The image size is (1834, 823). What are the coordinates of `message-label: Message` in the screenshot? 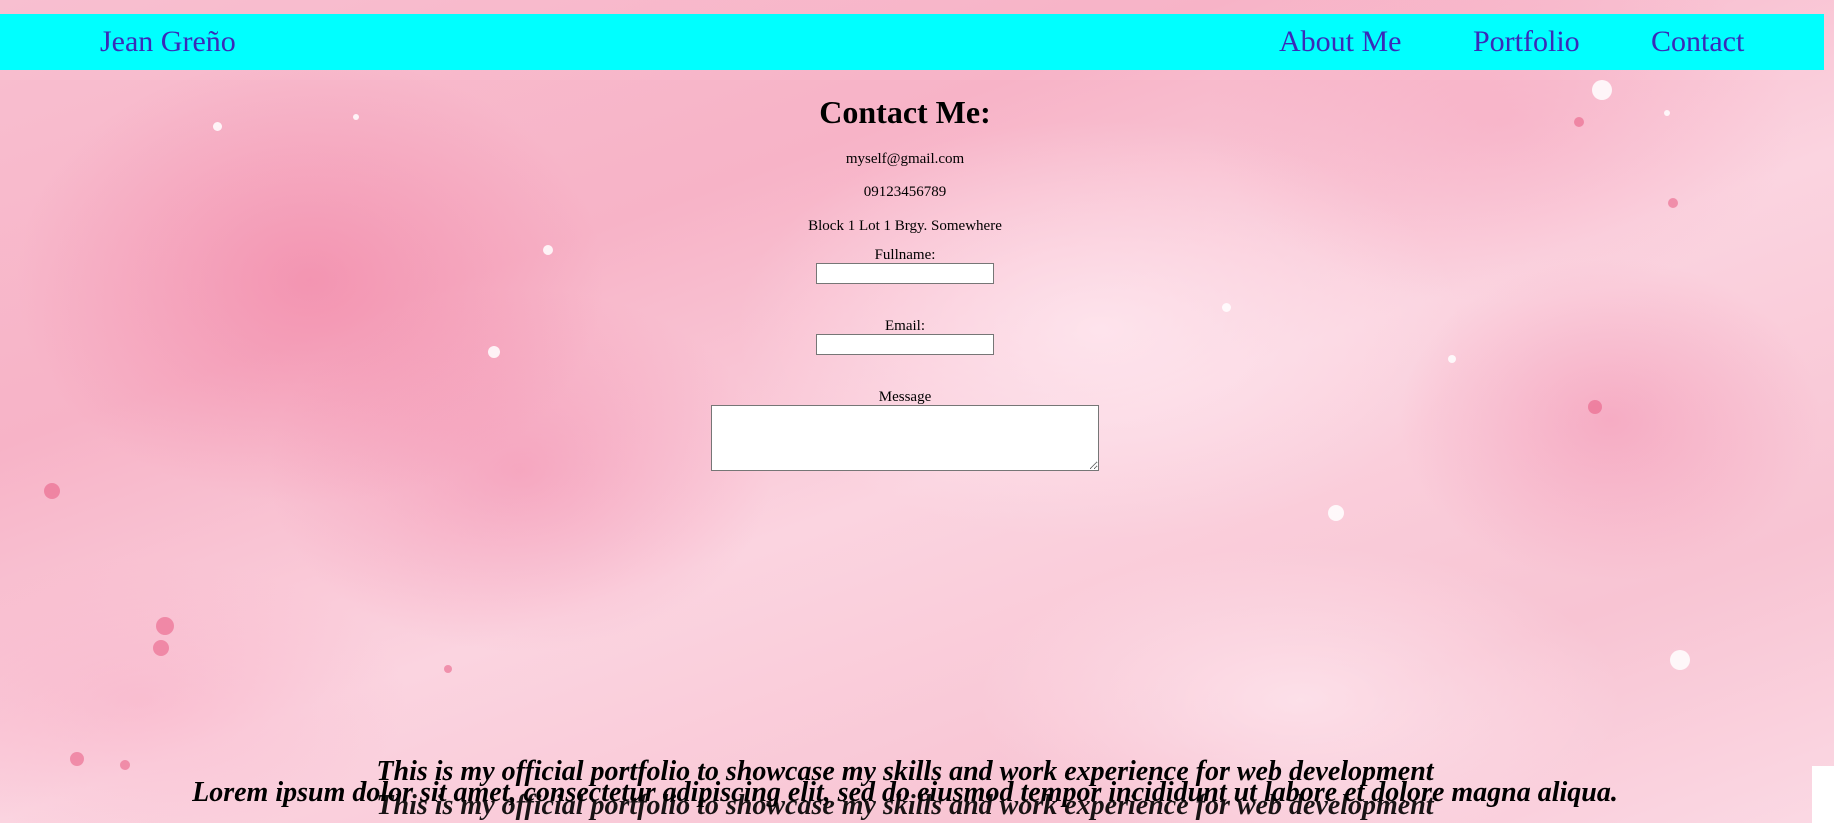 It's located at (905, 397).